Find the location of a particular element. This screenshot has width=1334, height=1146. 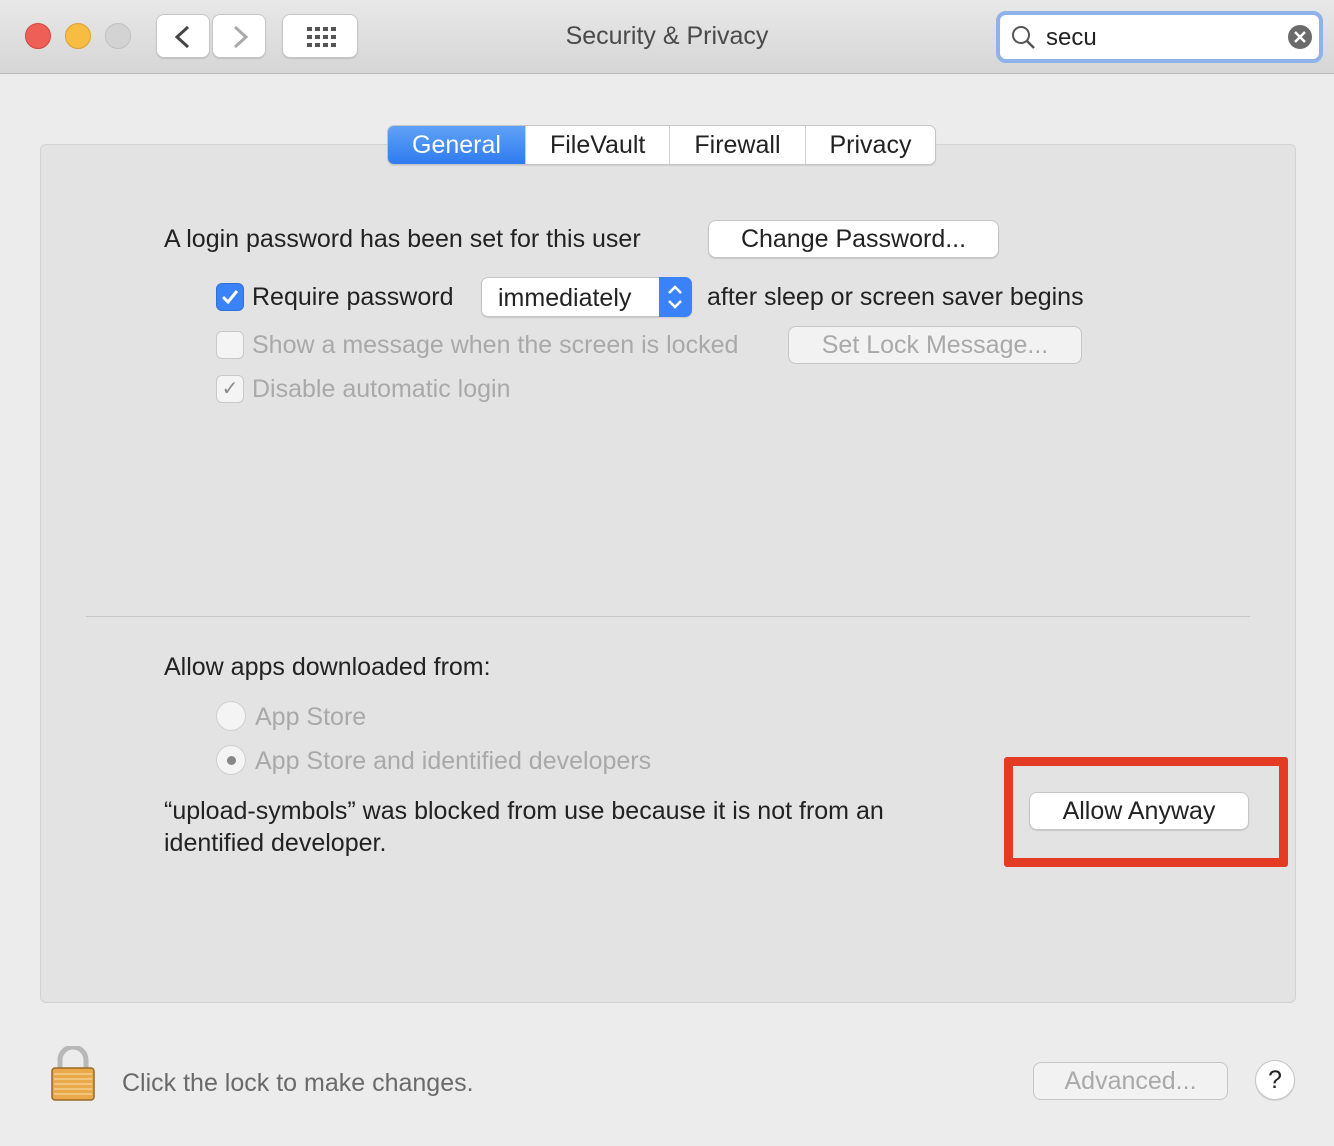

require-password-label: Require password is located at coordinates (353, 297).